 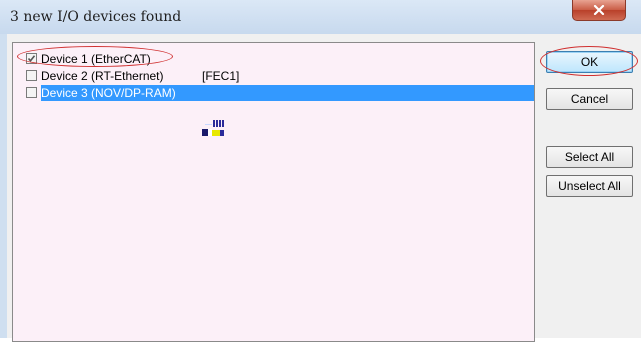 What do you see at coordinates (31, 92) in the screenshot?
I see `device-3-checkbox` at bounding box center [31, 92].